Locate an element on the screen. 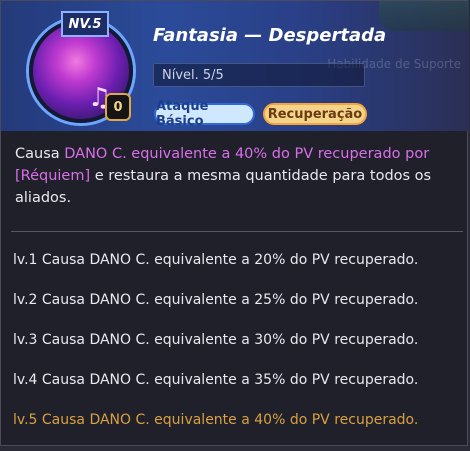 The image size is (470, 451). divider is located at coordinates (237, 231).